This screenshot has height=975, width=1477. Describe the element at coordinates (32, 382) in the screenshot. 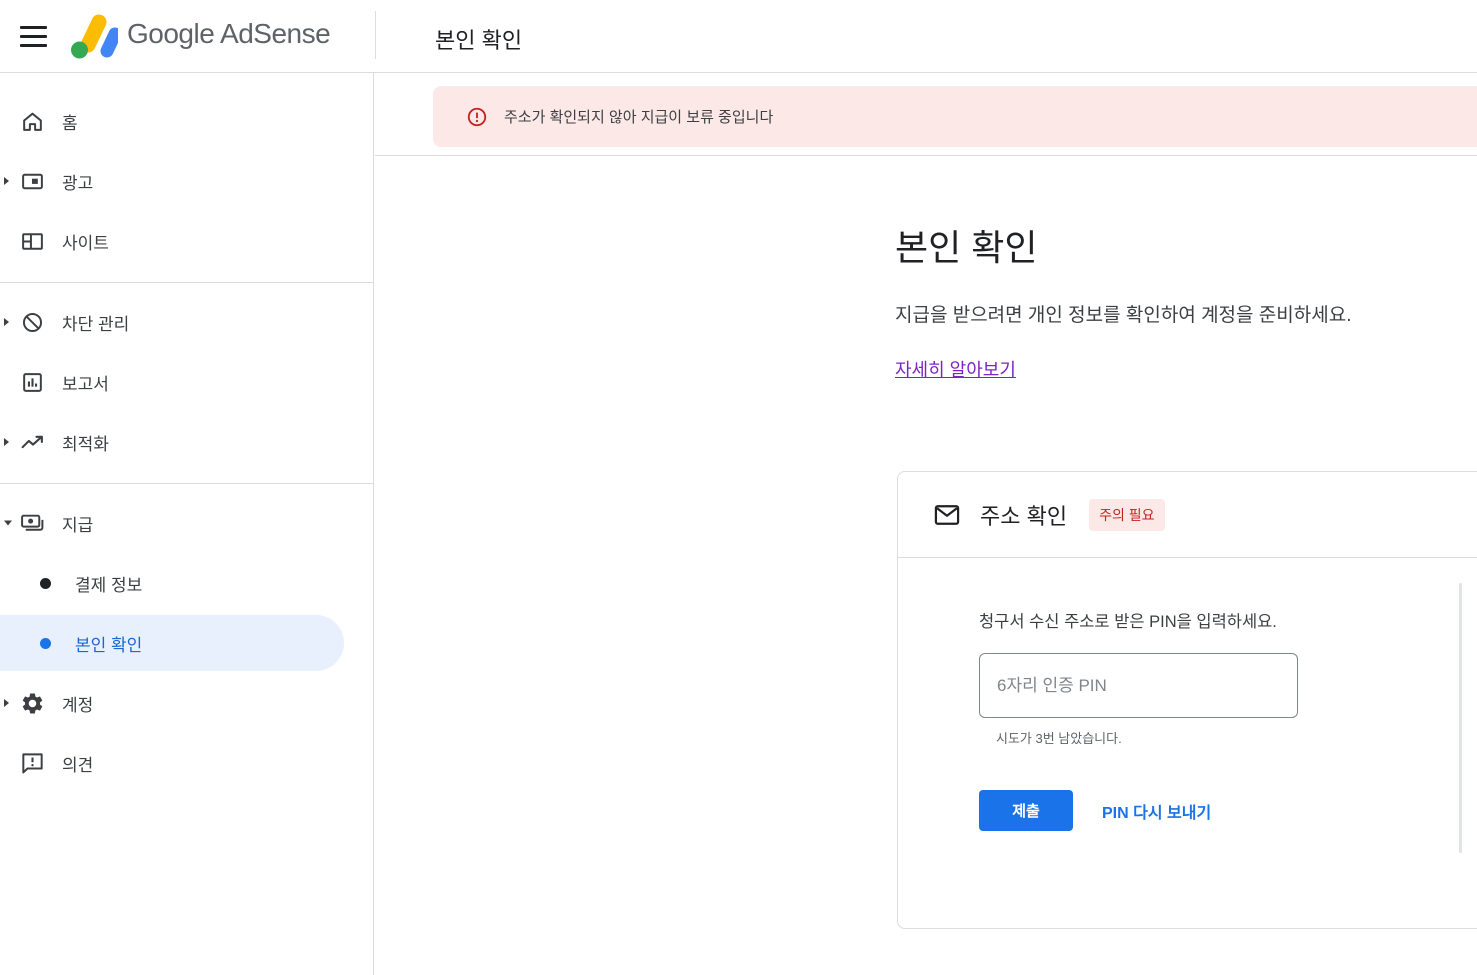

I see `reports-icon` at that location.